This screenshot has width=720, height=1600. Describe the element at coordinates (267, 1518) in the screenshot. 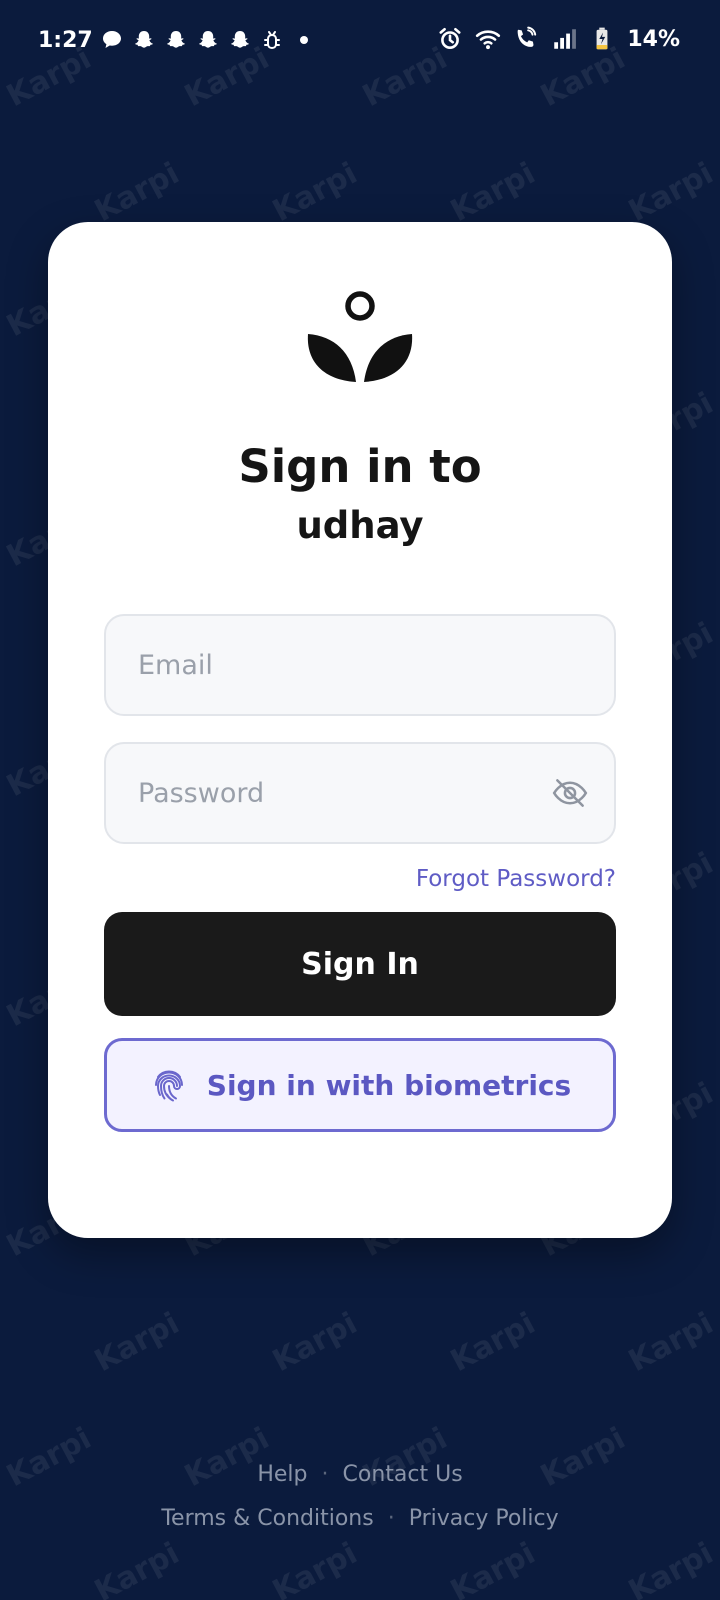

I see `terms-link: Terms & Conditions` at that location.